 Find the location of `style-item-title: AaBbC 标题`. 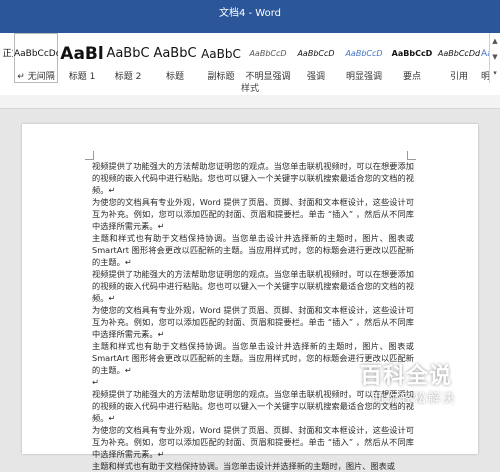

style-item-title: AaBbC 标题 is located at coordinates (175, 58).